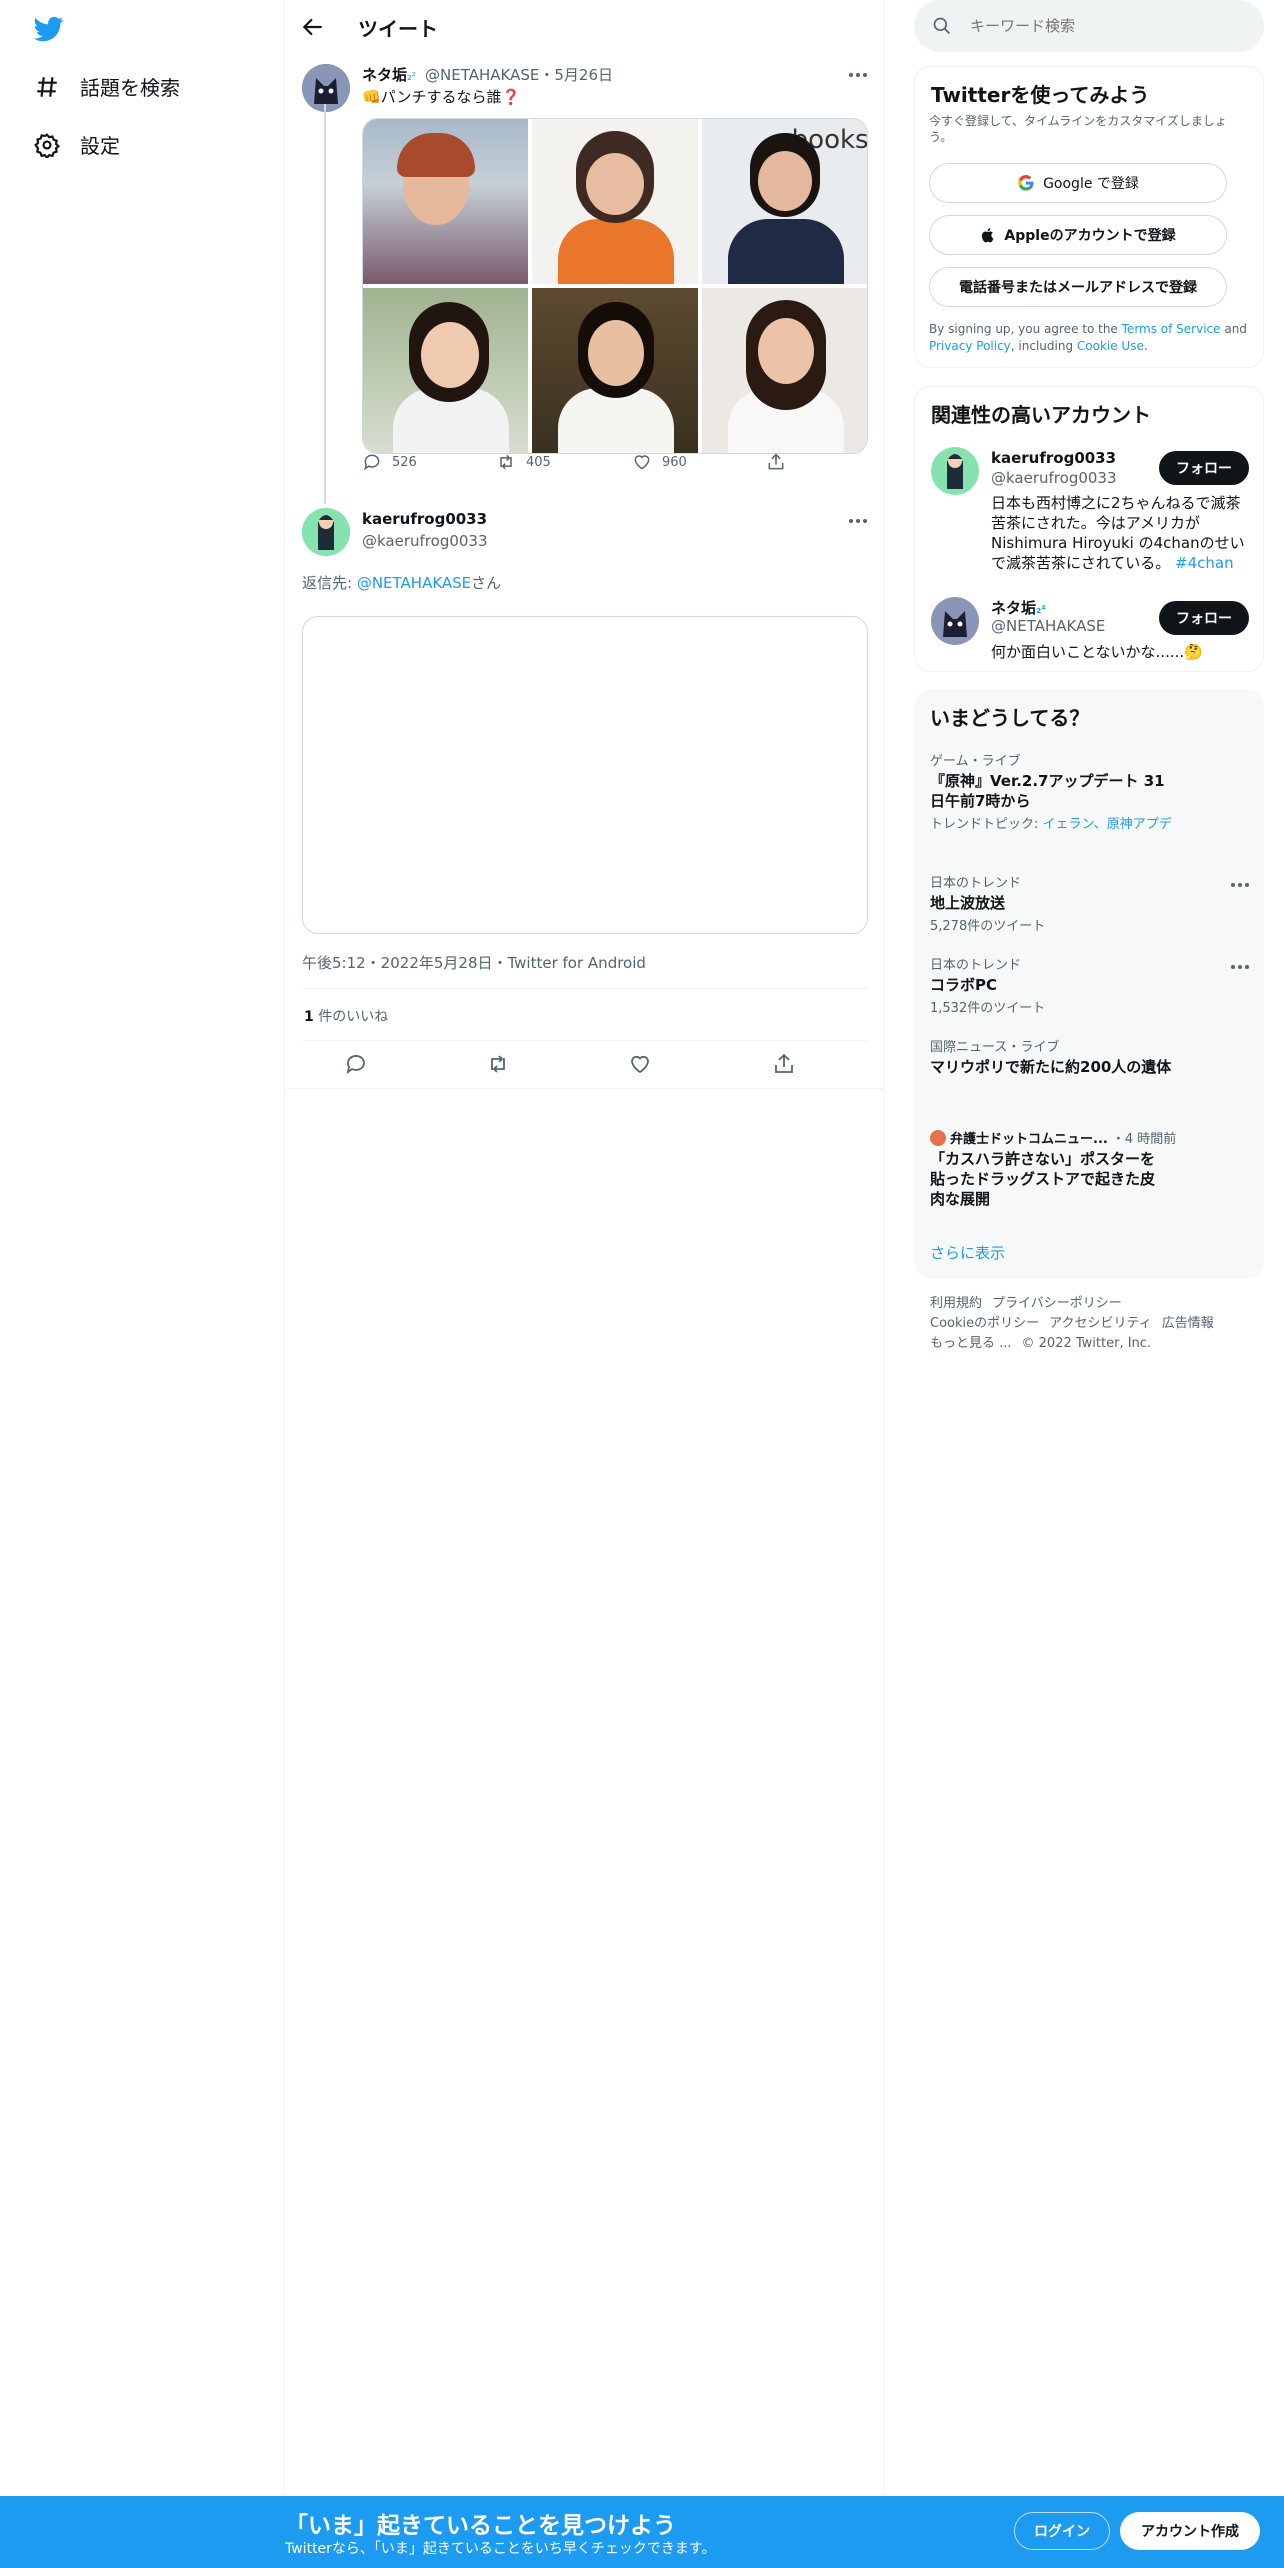  Describe the element at coordinates (784, 201) in the screenshot. I see `photo-3: books` at that location.